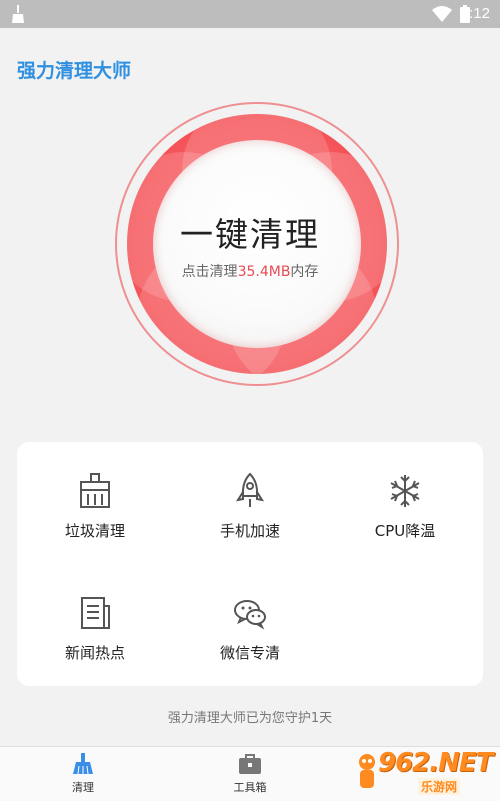 This screenshot has height=801, width=500. What do you see at coordinates (250, 234) in the screenshot?
I see `clean-button-title: 一键清理` at bounding box center [250, 234].